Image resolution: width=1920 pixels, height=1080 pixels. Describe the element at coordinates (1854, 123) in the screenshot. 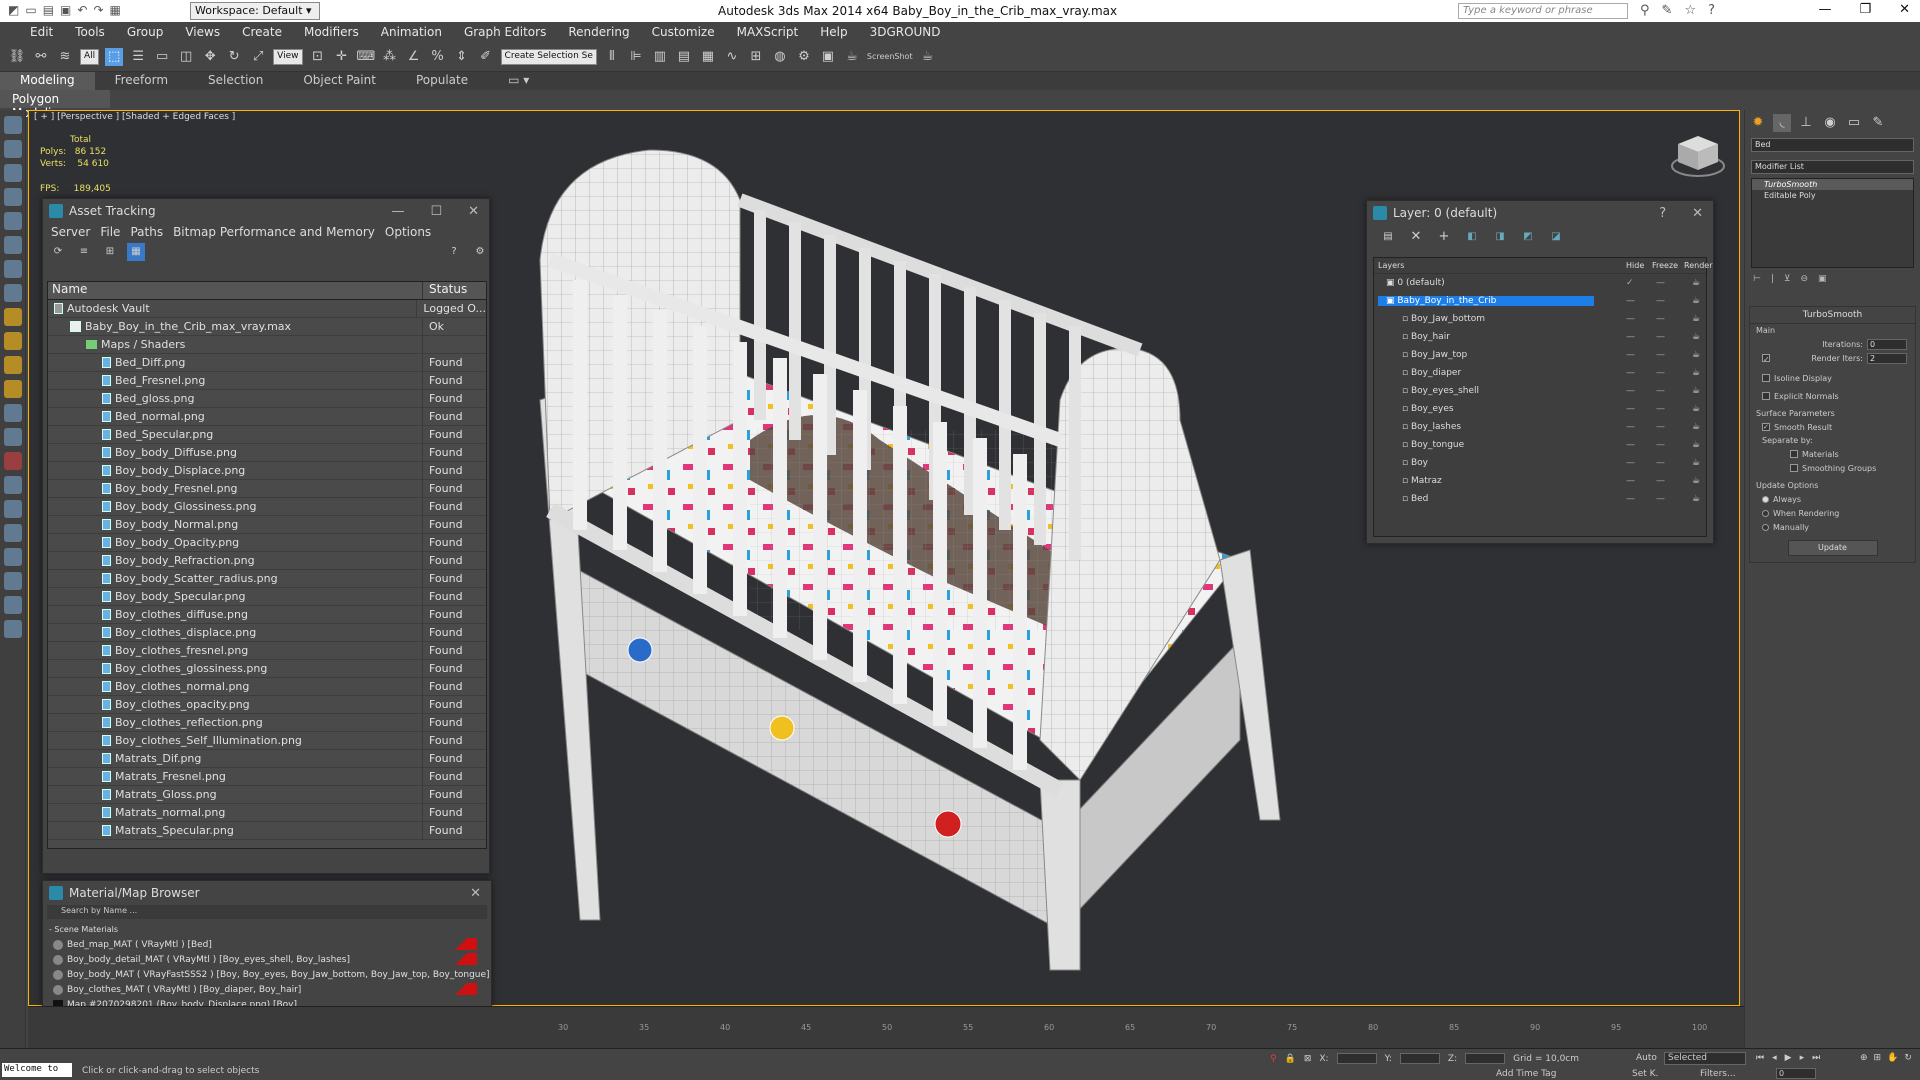

I see `display-tab-icon: ▭` at that location.